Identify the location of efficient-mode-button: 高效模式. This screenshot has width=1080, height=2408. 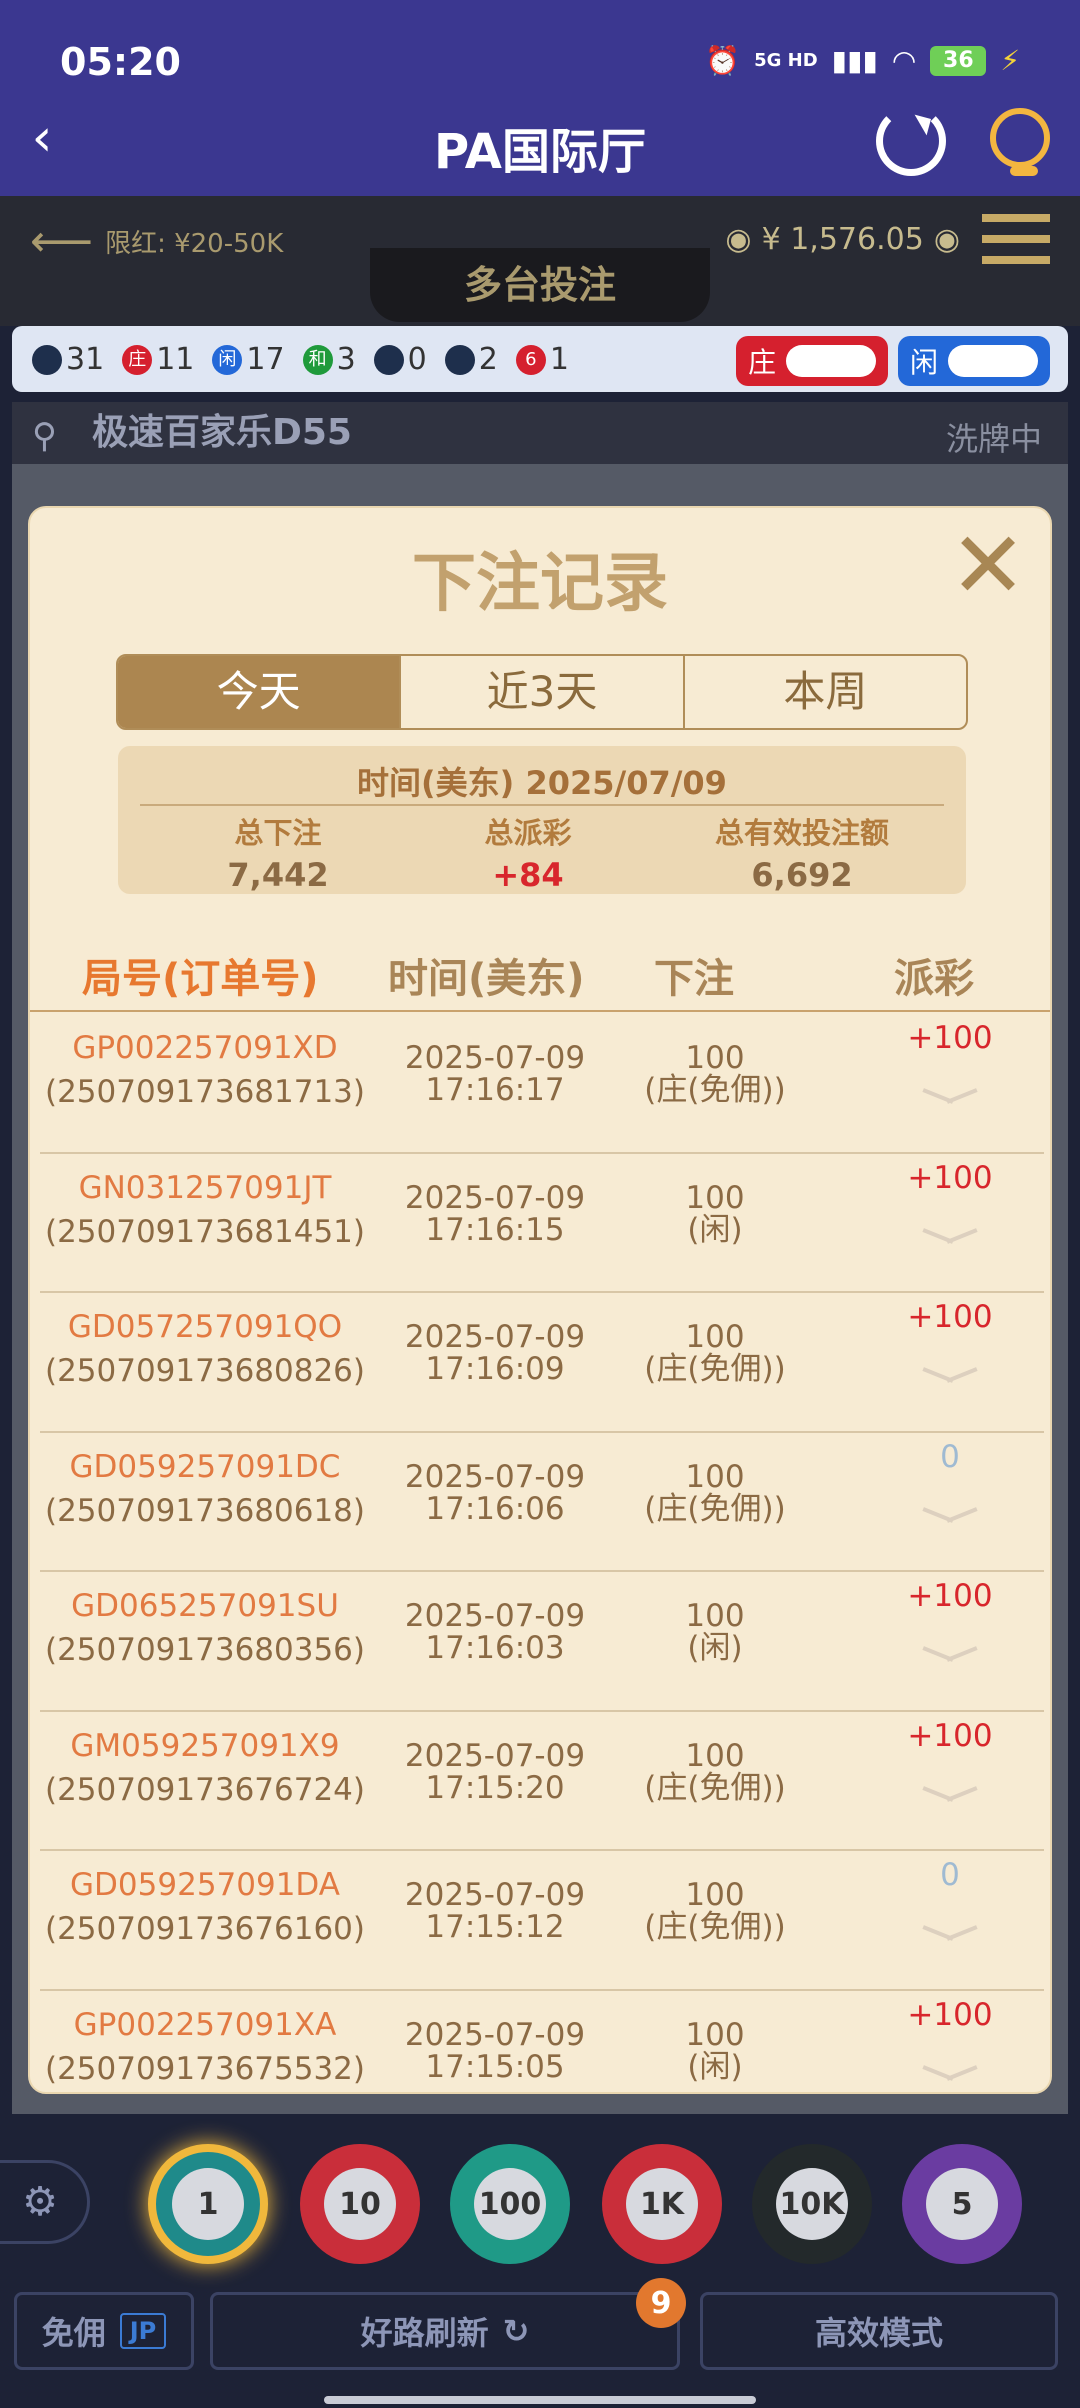
(879, 2331).